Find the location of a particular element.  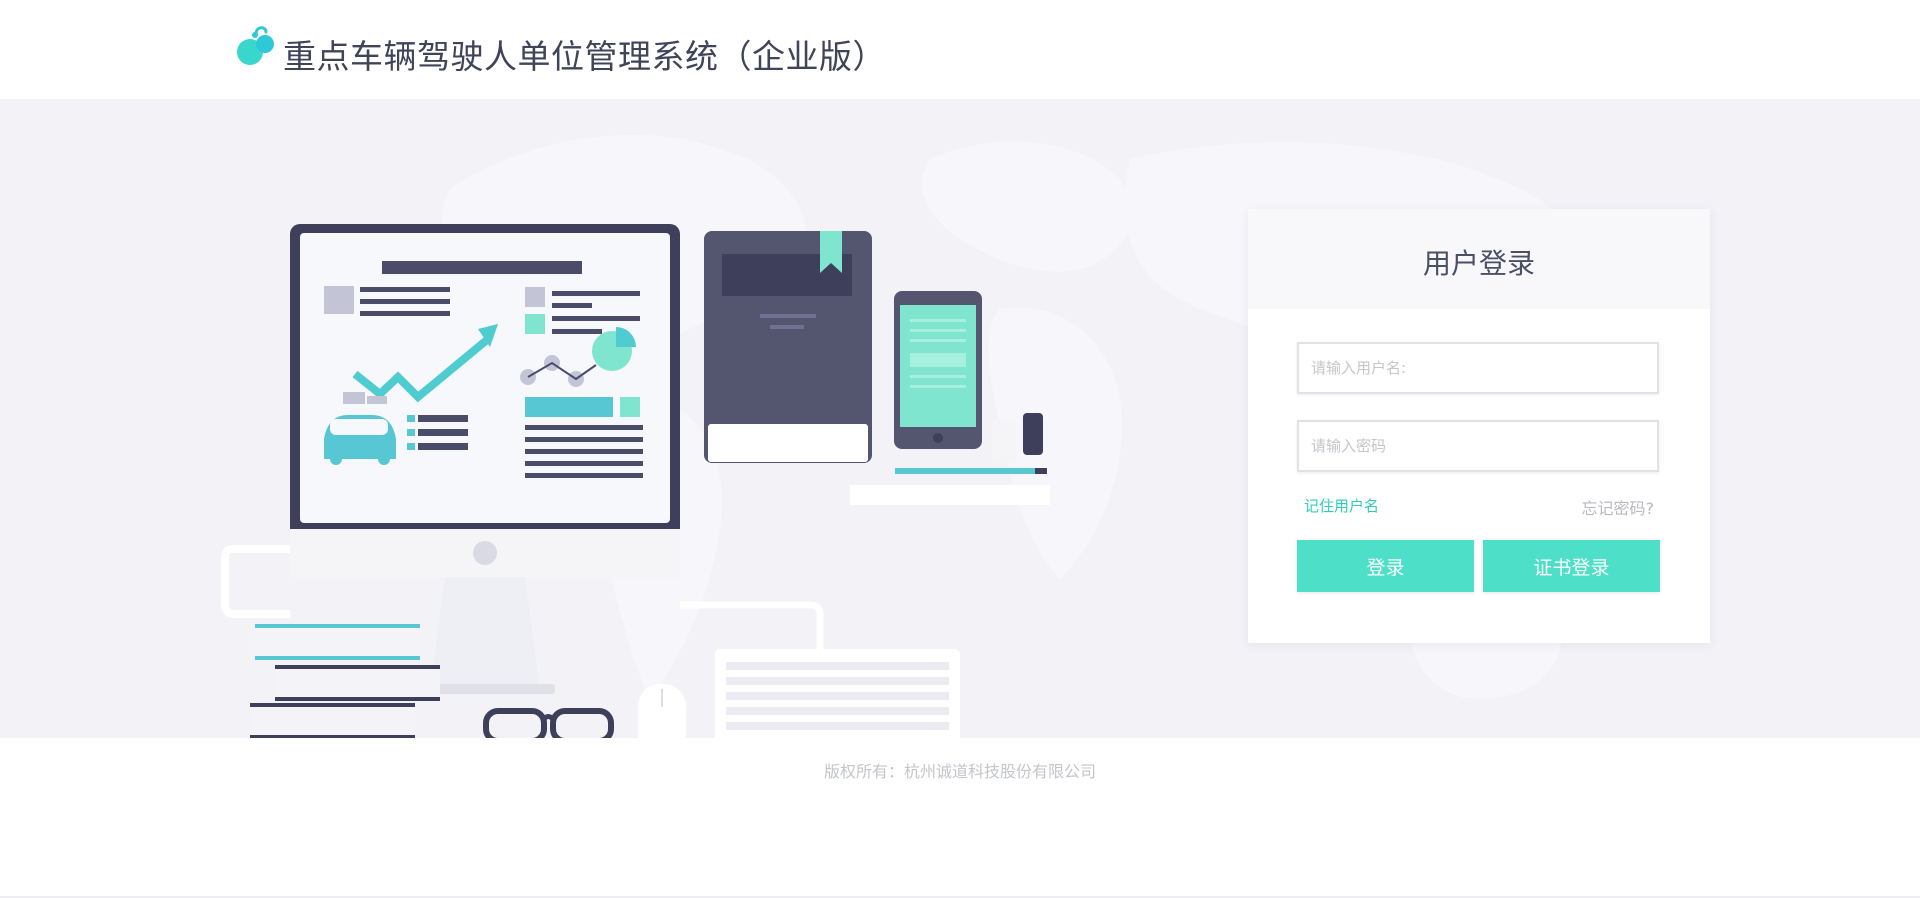

login-header: 用户登录 is located at coordinates (1479, 259).